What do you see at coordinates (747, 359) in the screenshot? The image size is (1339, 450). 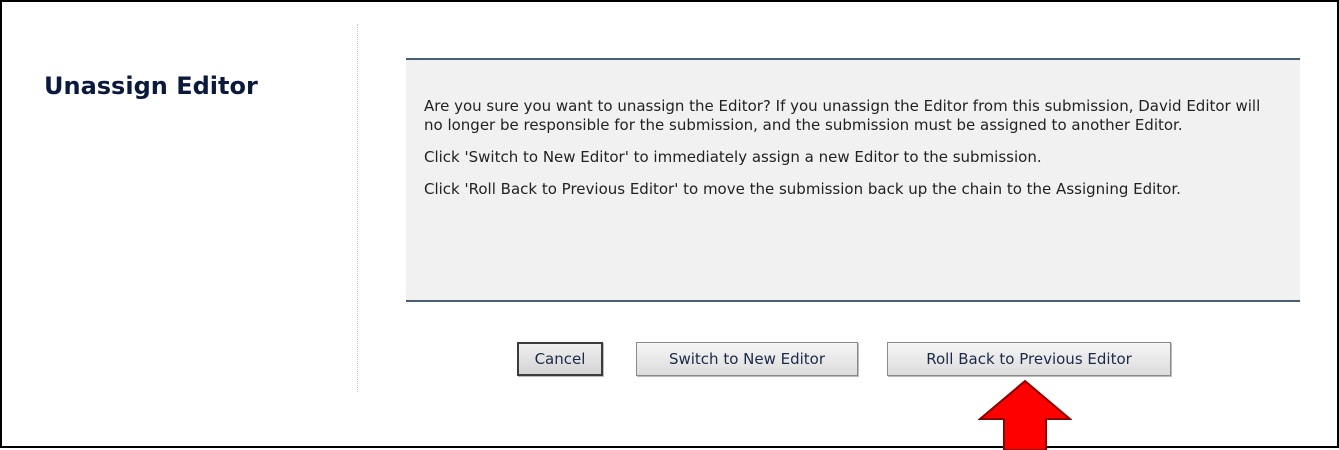 I see `switch-to-new-editor-button: Switch to New Editor` at bounding box center [747, 359].